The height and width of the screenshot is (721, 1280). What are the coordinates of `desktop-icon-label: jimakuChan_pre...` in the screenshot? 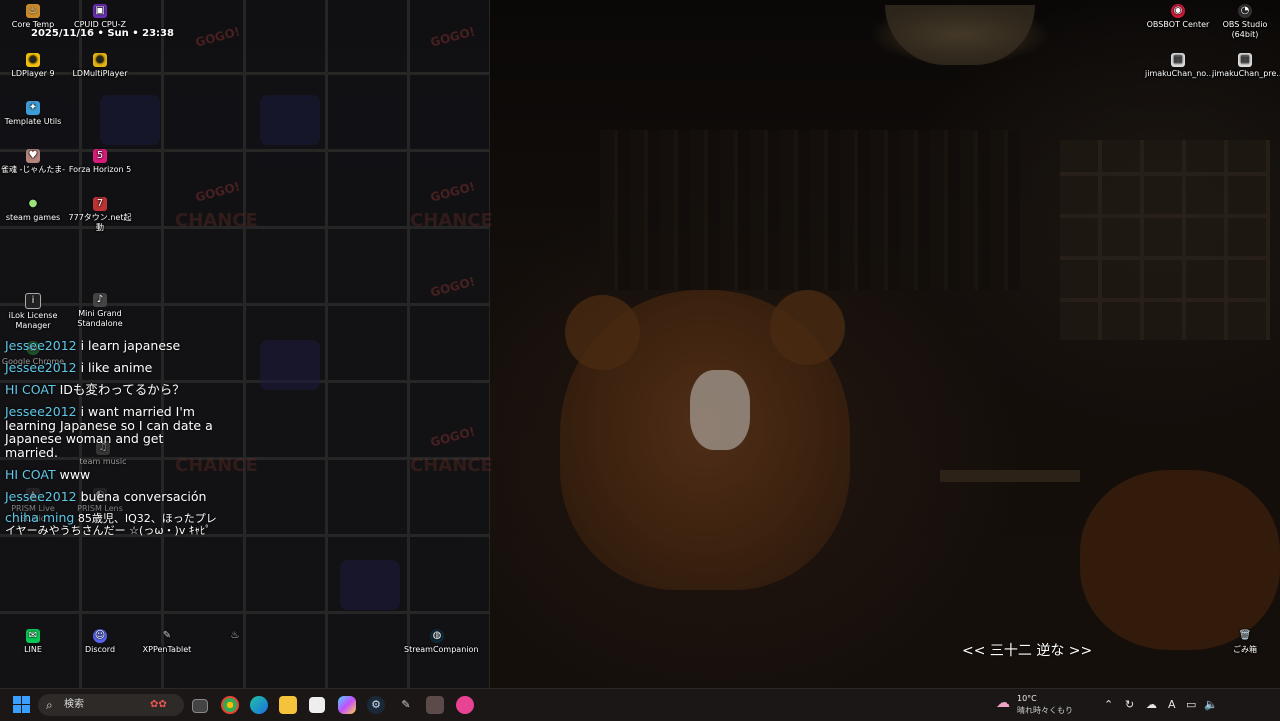 It's located at (1246, 73).